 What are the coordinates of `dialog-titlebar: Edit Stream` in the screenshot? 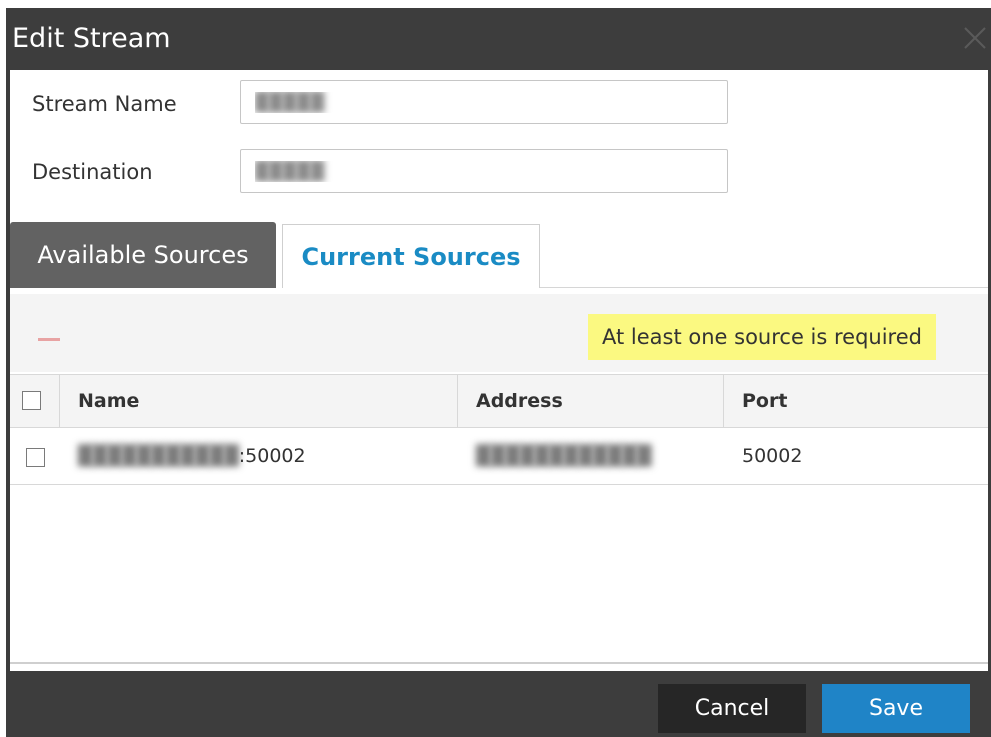 It's located at (498, 39).